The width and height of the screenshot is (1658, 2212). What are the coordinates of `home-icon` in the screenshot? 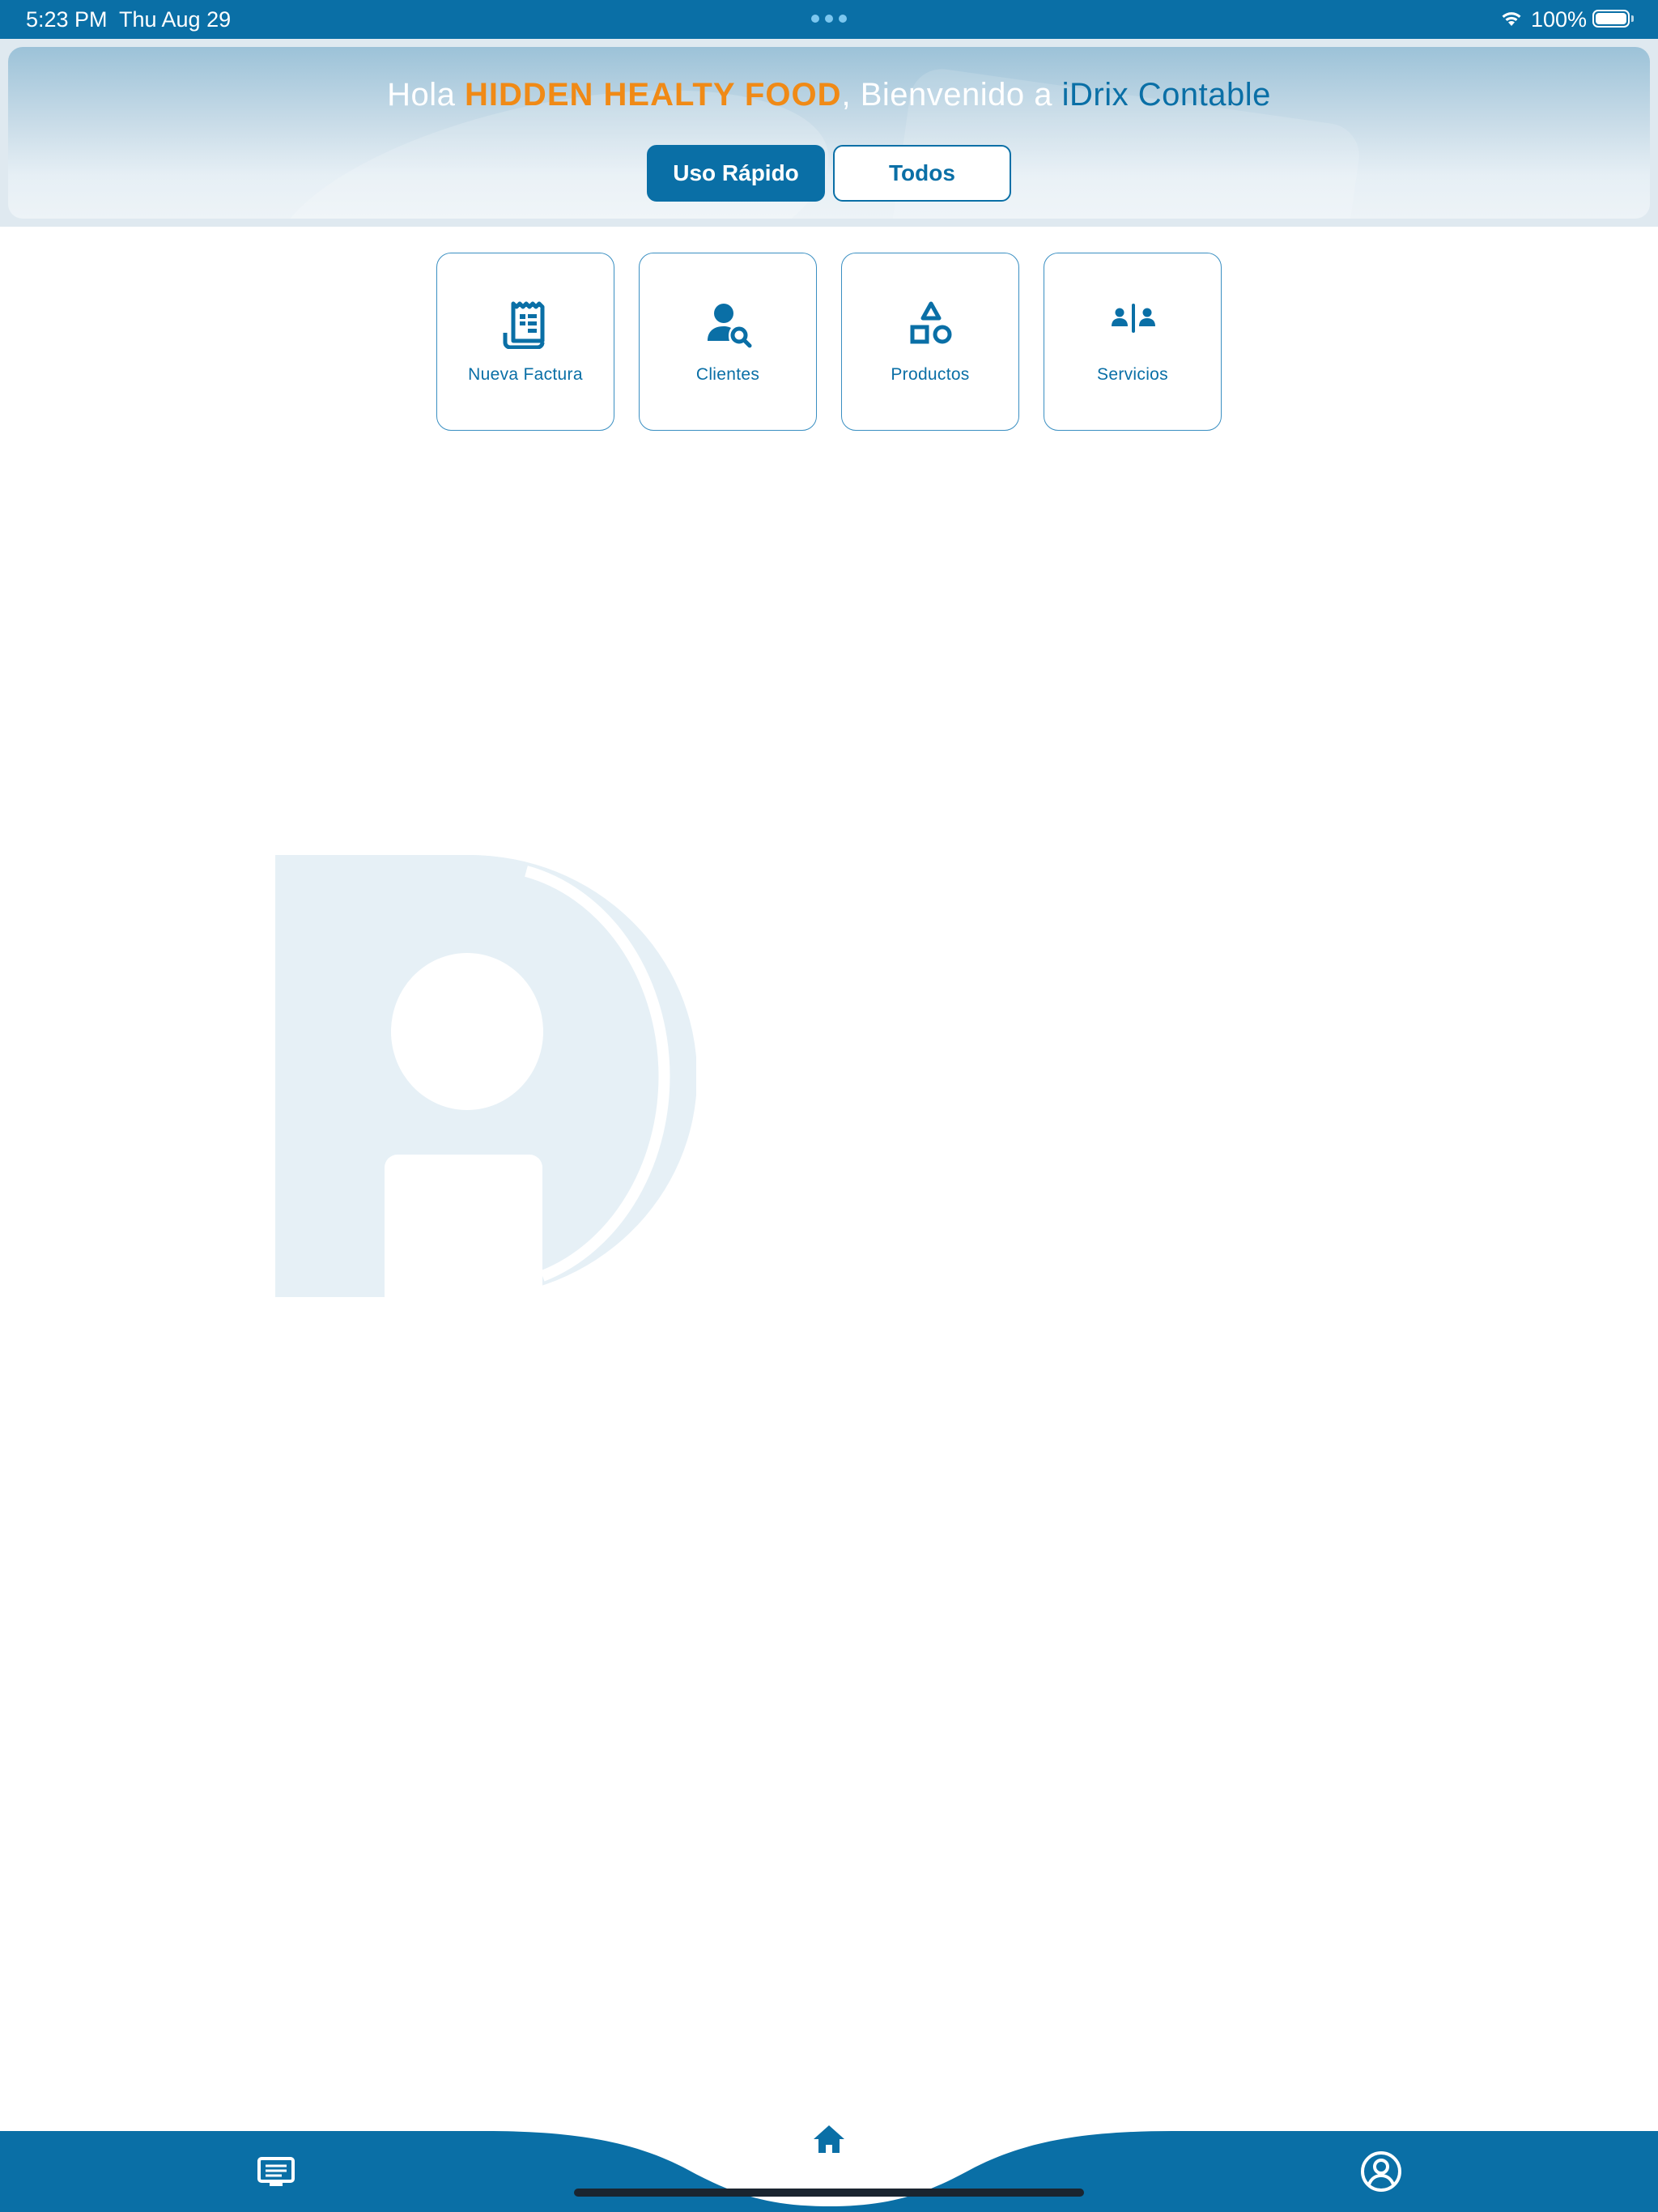 It's located at (829, 2139).